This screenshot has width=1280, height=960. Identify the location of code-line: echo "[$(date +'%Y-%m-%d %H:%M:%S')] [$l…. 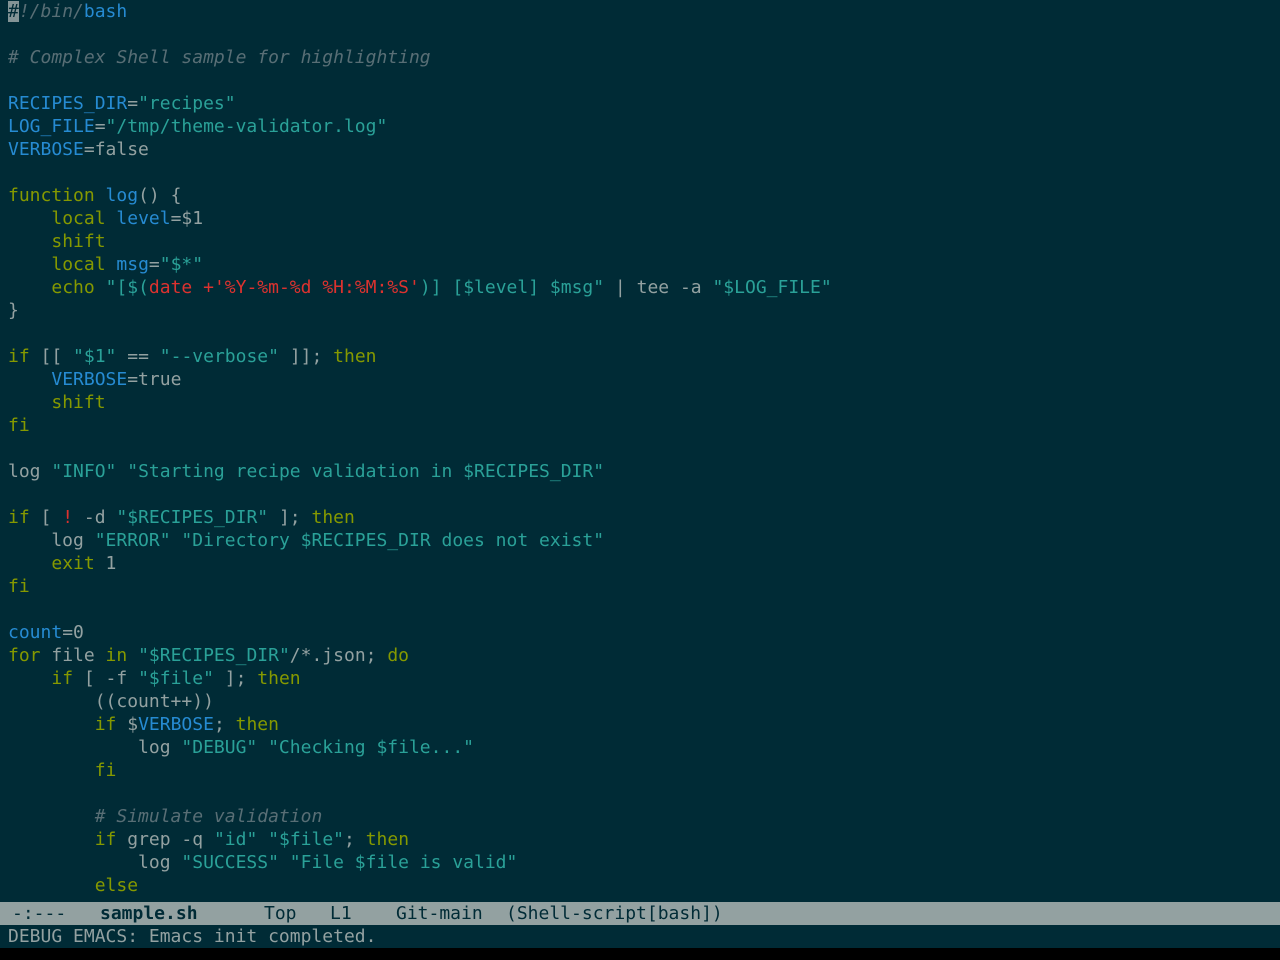
(419, 287).